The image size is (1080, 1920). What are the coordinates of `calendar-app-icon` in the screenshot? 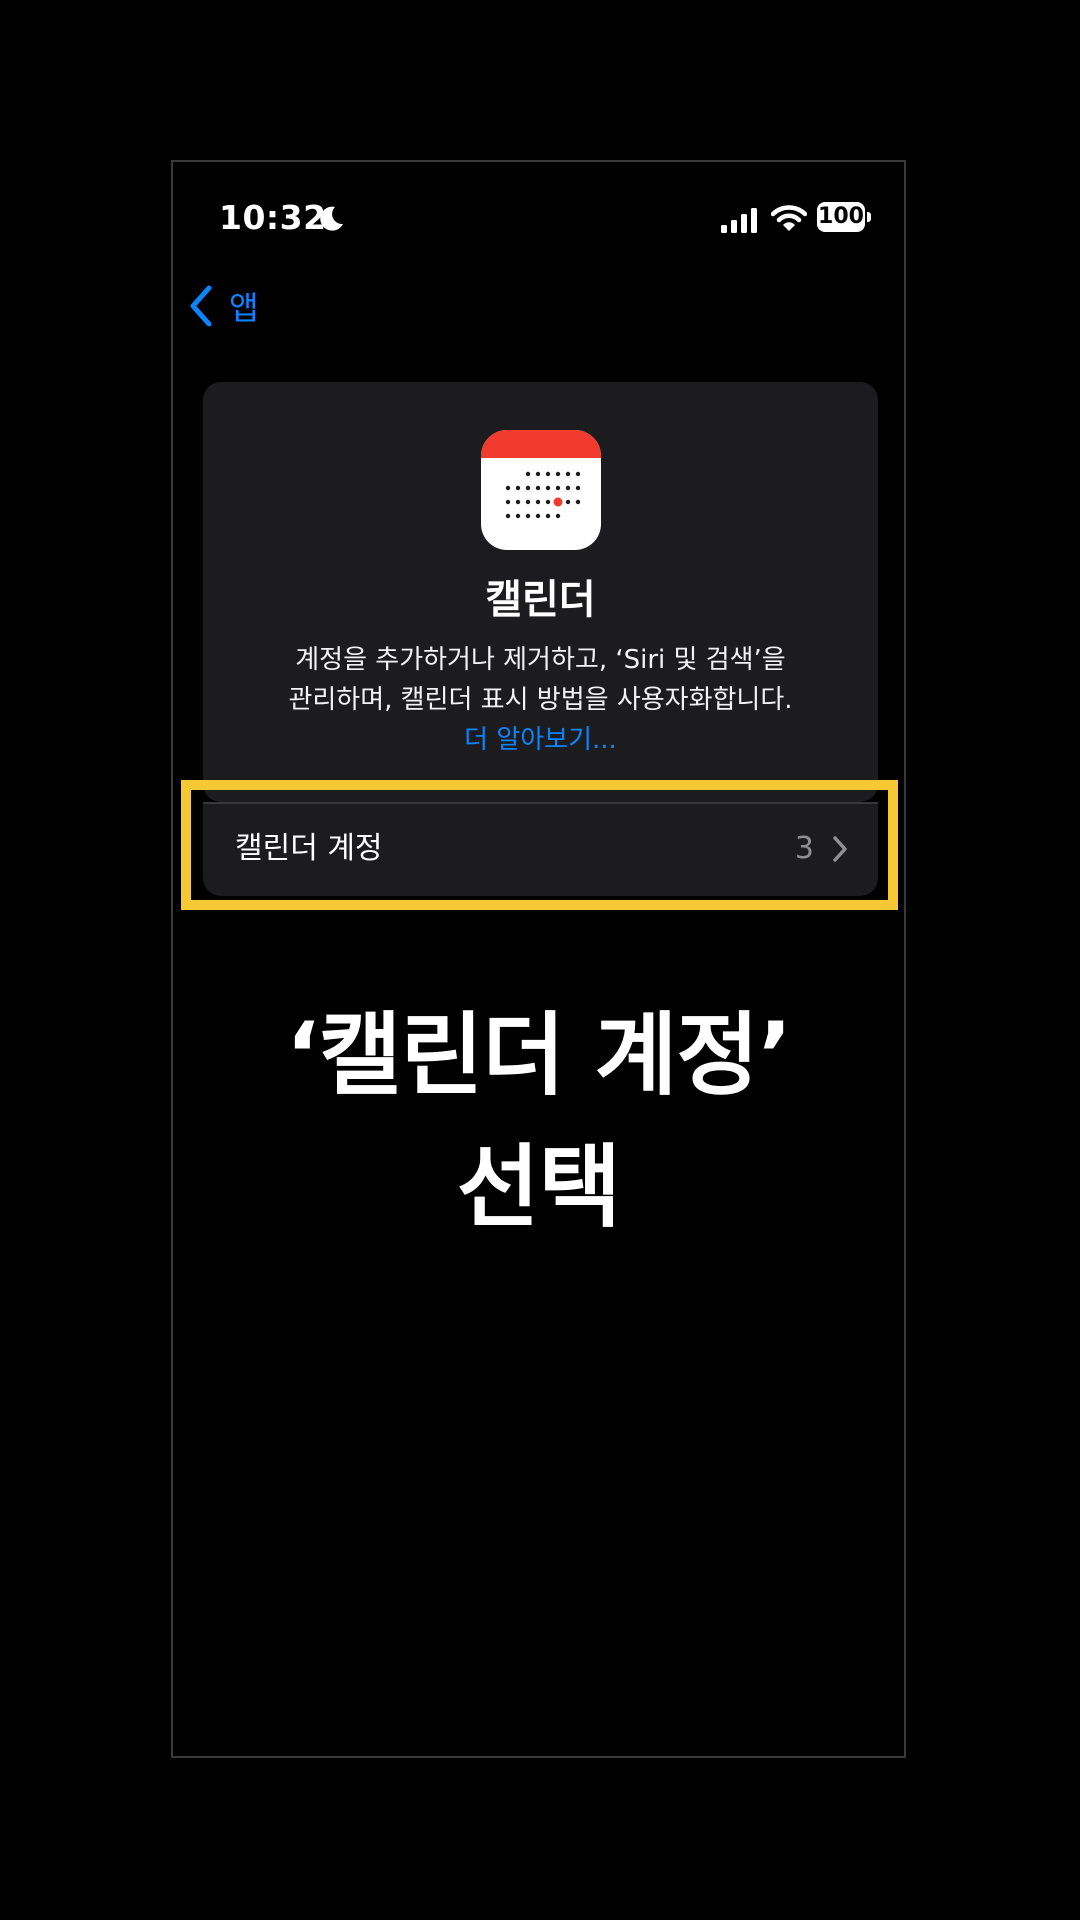 It's located at (541, 490).